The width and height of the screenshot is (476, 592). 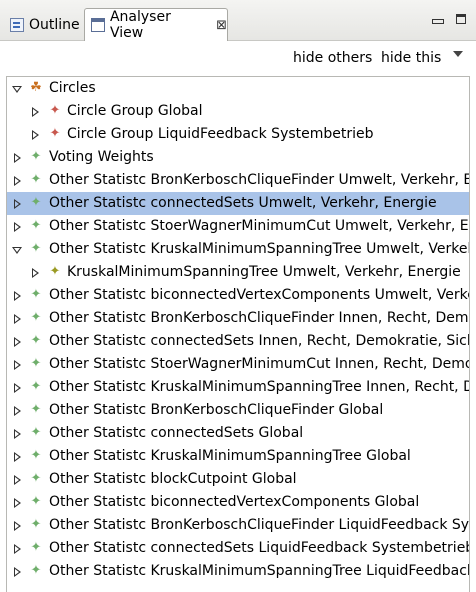 I want to click on window-controls, so click(x=449, y=19).